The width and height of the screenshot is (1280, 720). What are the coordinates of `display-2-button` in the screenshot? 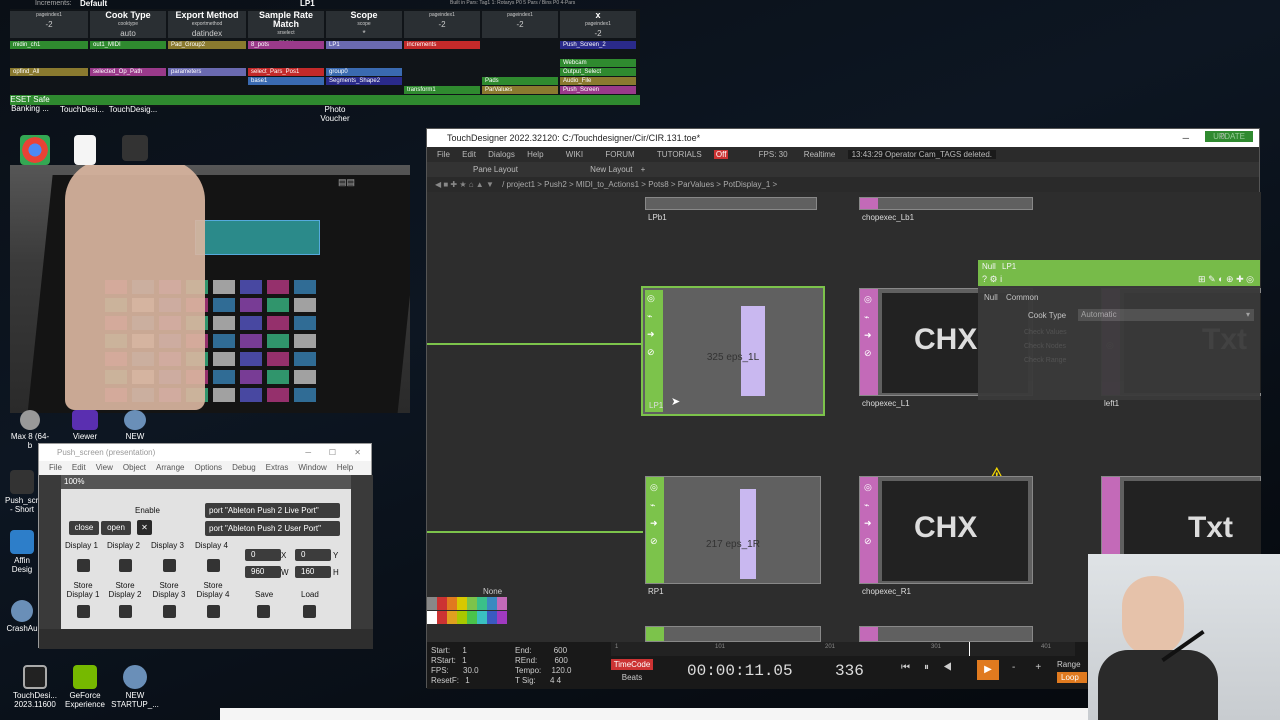 It's located at (125, 565).